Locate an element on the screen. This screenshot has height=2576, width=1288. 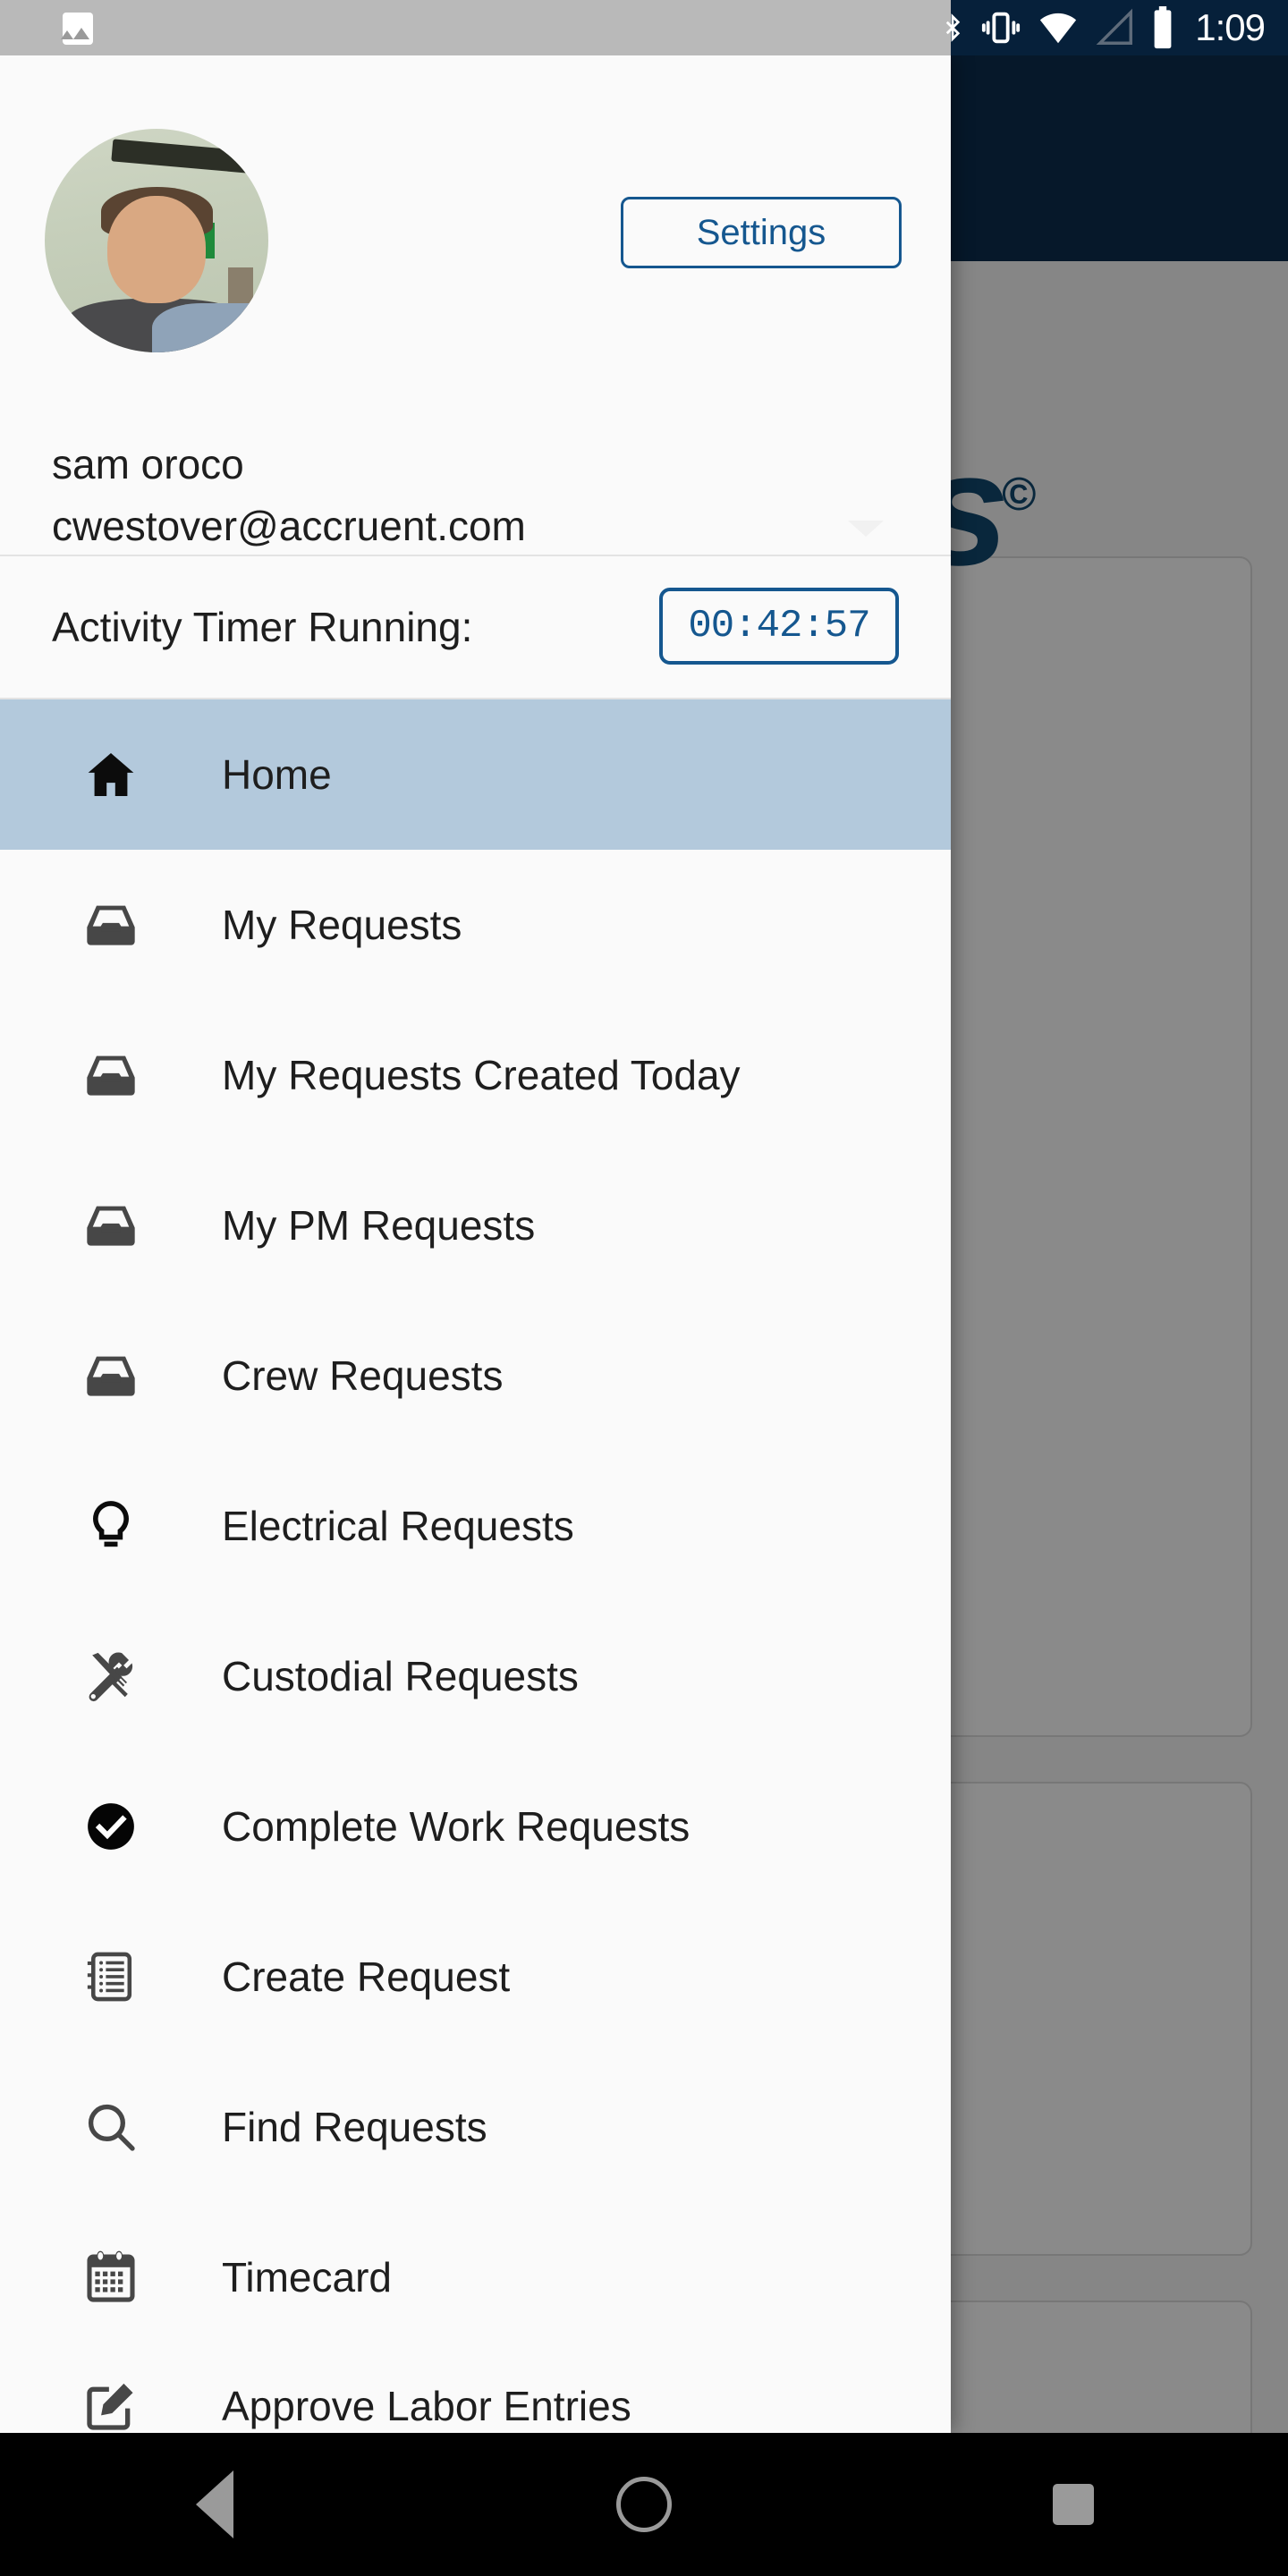
logo-copyright: © is located at coordinates (1019, 495).